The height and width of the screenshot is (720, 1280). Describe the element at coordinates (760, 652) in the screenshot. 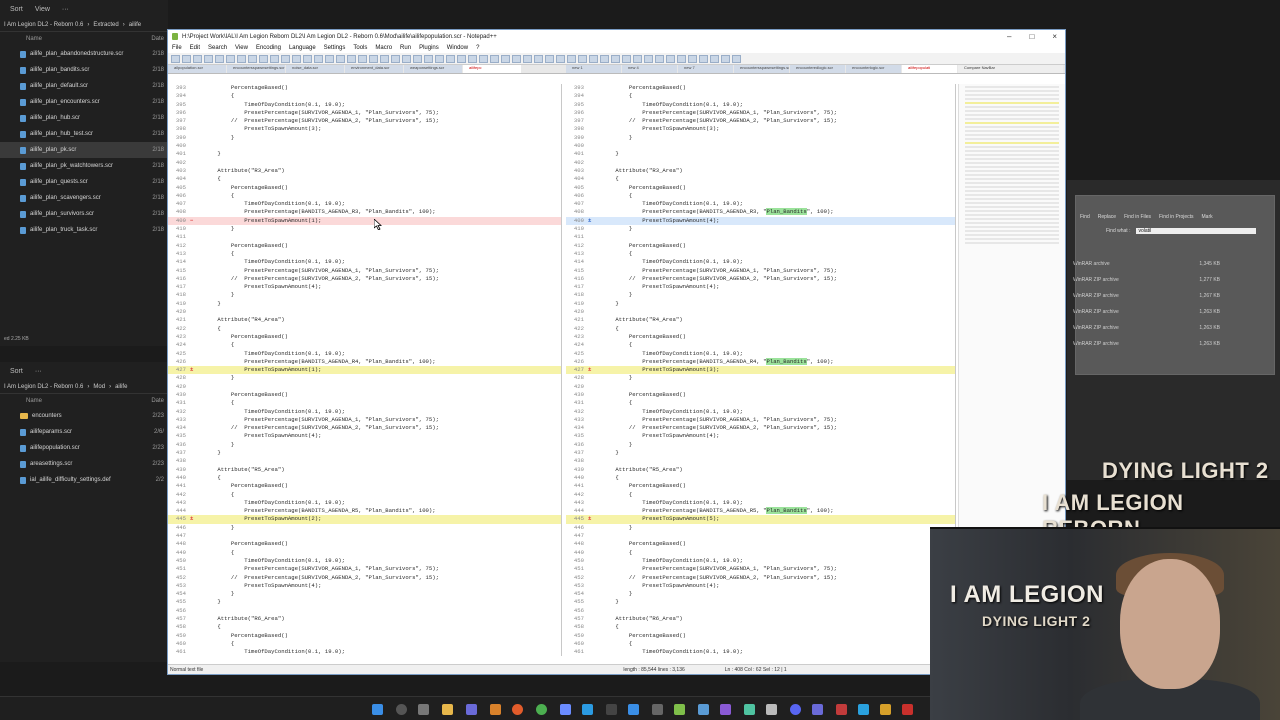

I see `code-line: 461 TimeOfDayCondition(0.1, 19.0);` at that location.